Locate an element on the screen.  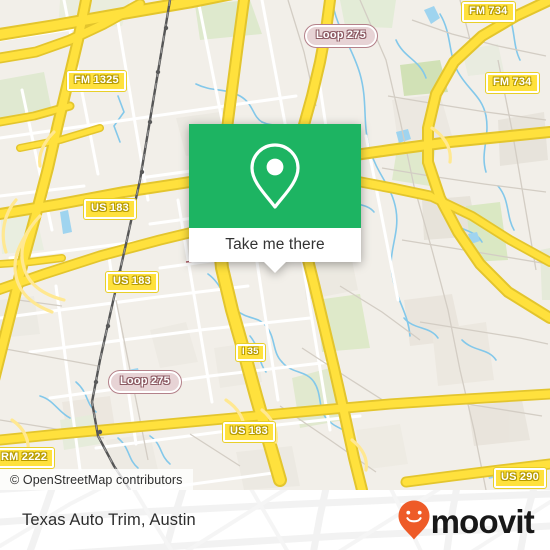
footer-bar: Texas Auto Trim, Austin moovit is located at coordinates (275, 520).